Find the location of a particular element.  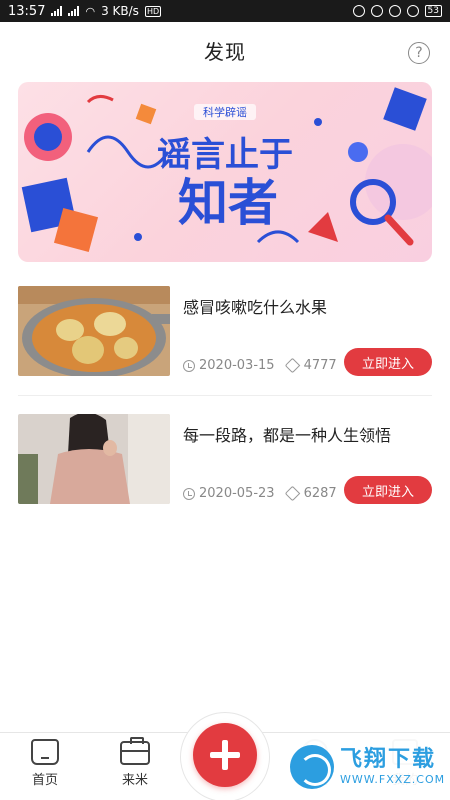

article-meta: 2020-03-15 4777 is located at coordinates (260, 365).